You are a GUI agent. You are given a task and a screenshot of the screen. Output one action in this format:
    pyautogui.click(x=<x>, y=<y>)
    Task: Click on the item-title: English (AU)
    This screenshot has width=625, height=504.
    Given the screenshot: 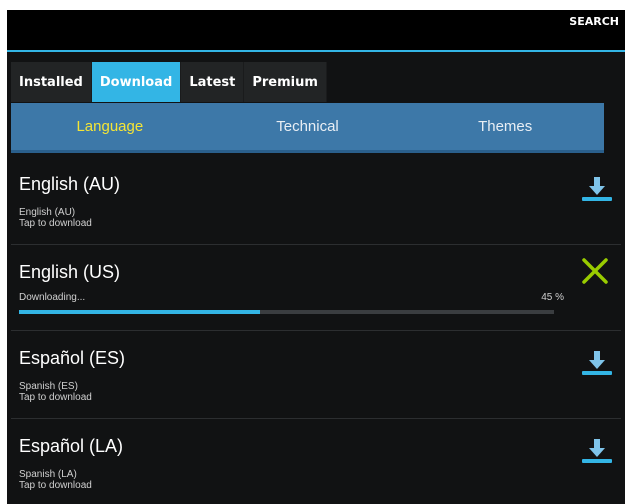 What is the action you would take?
    pyautogui.click(x=70, y=184)
    